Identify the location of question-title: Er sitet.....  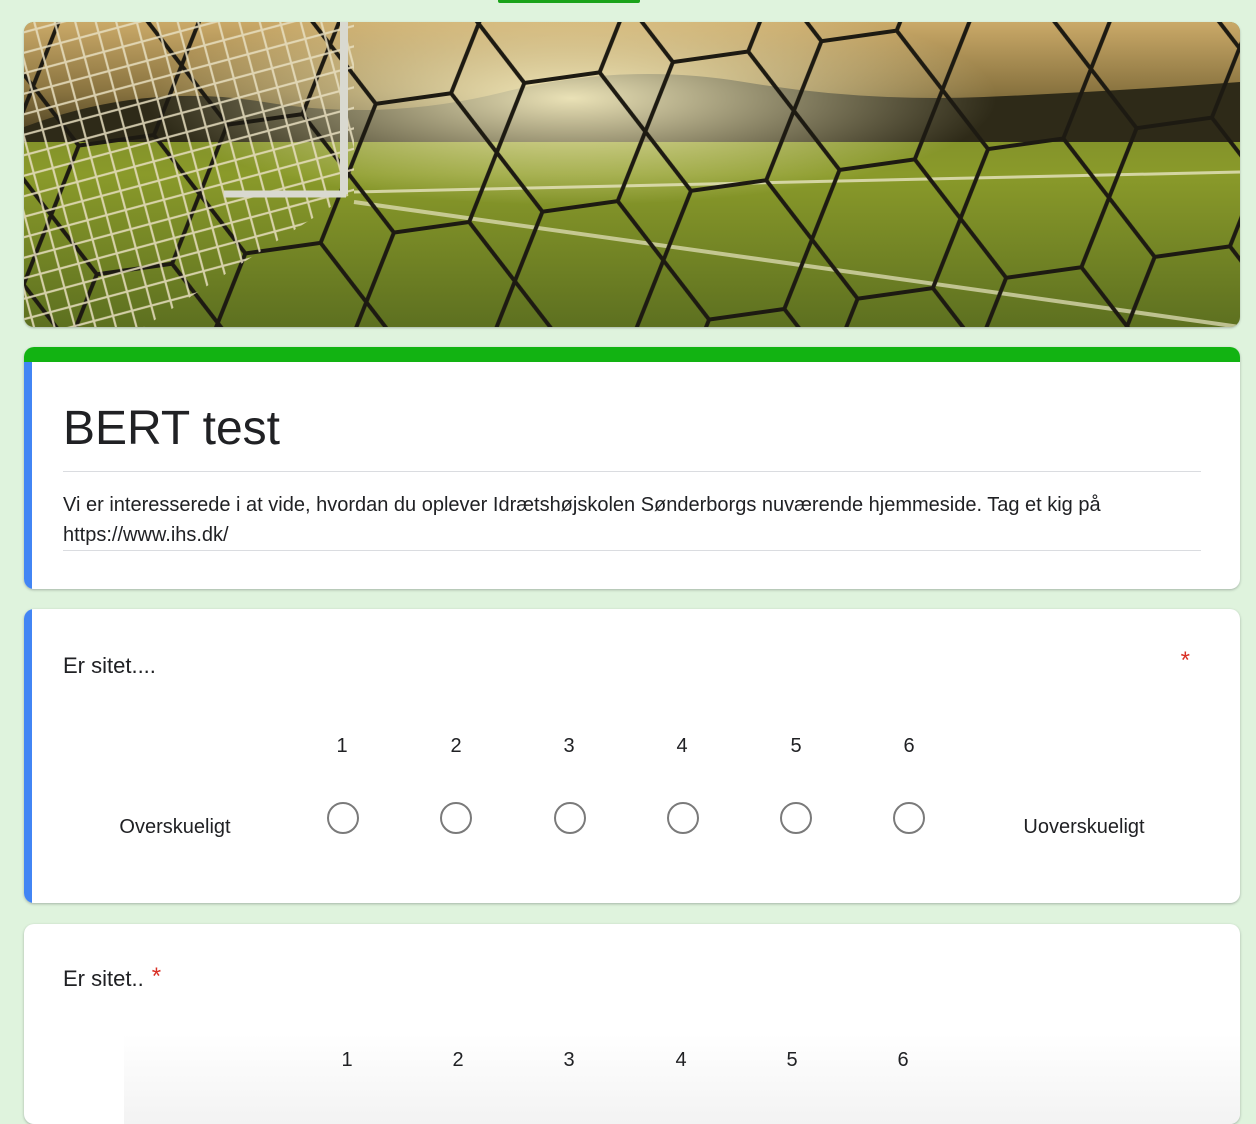
(109, 665).